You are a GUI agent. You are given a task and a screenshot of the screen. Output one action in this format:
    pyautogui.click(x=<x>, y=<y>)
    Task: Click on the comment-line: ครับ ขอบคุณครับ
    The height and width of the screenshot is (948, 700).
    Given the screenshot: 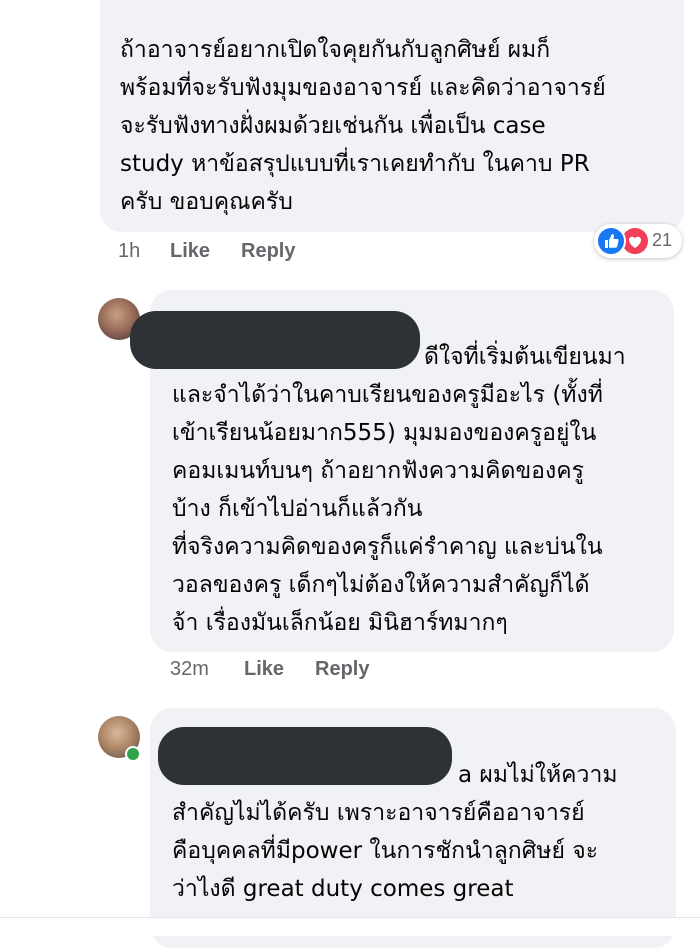 What is the action you would take?
    pyautogui.click(x=206, y=202)
    